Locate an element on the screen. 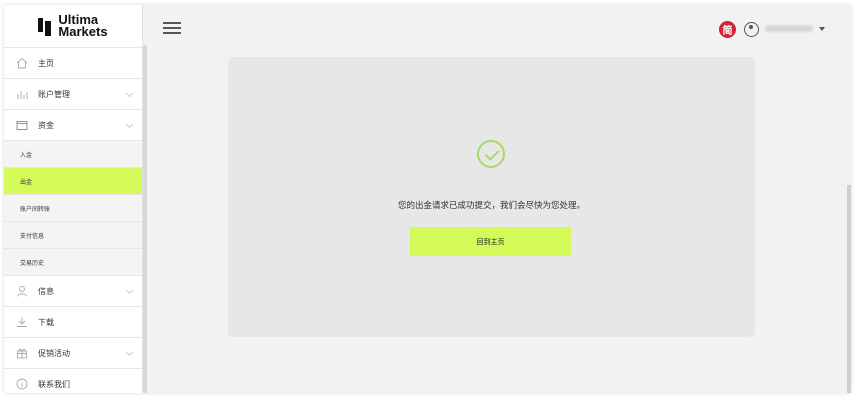 This screenshot has height=403, width=858. logo: Ultima Markets is located at coordinates (73, 26).